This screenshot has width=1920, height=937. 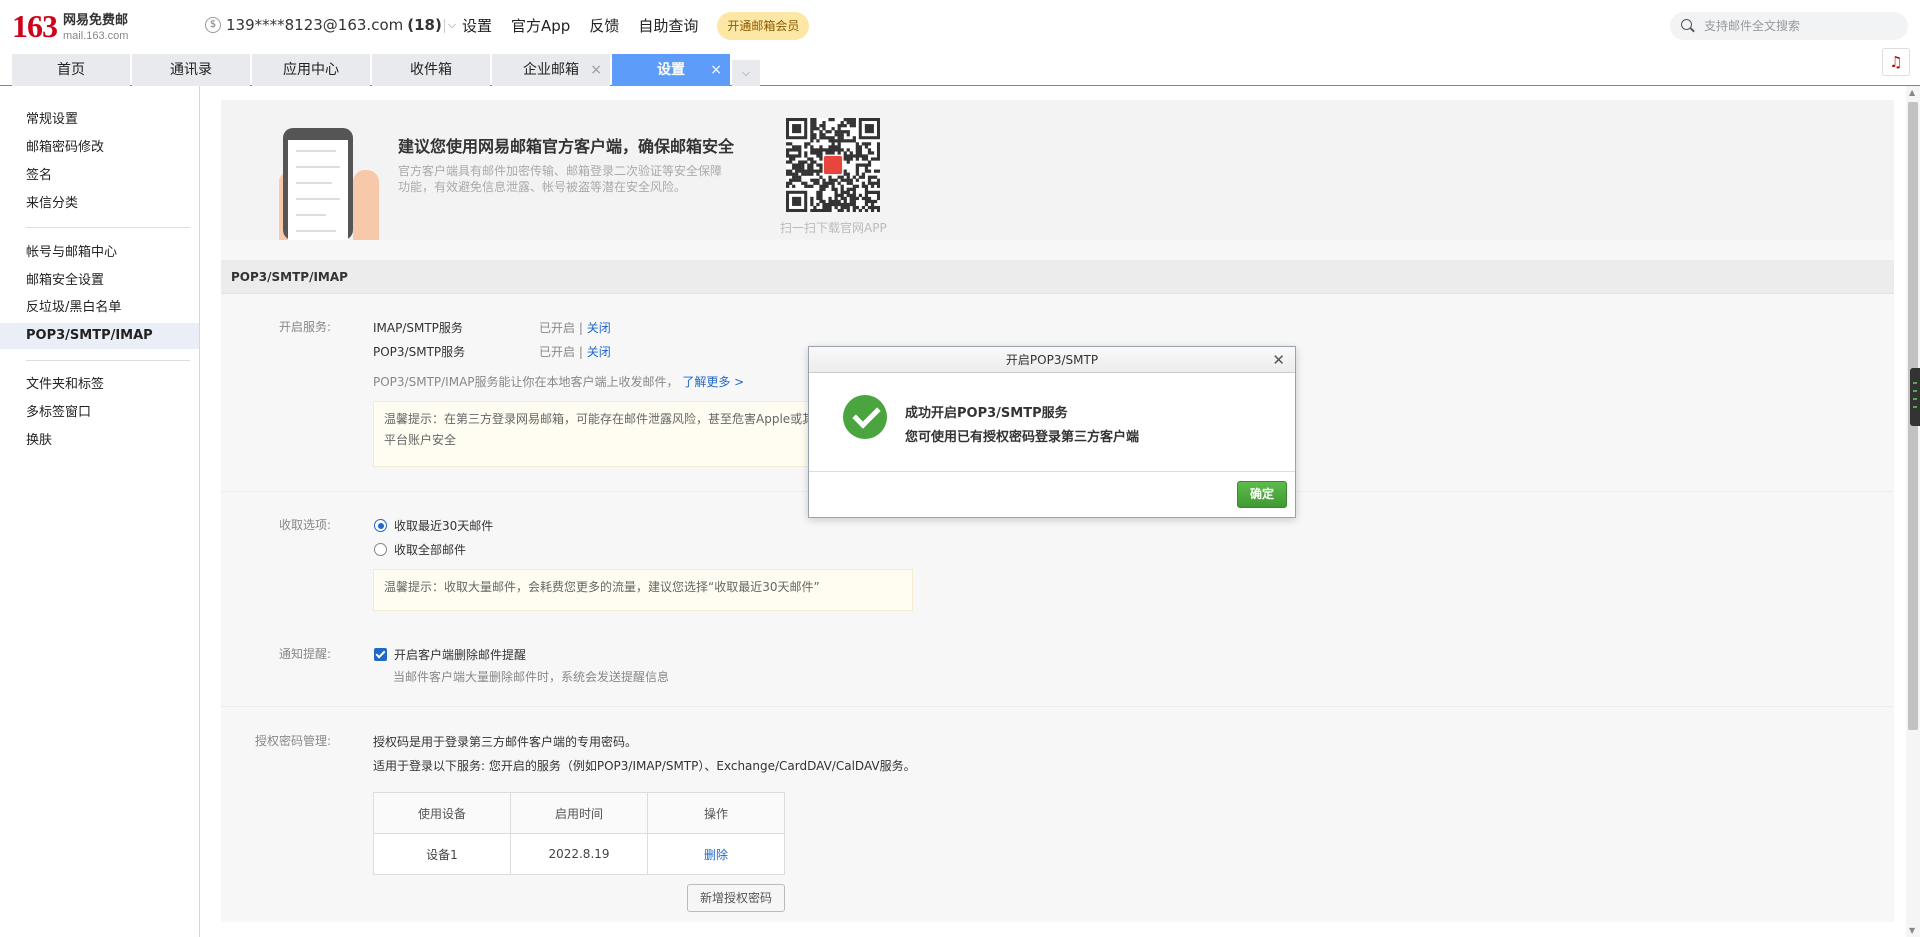 I want to click on sidebar-item-multi-tab: 多标签窗口, so click(x=99, y=413).